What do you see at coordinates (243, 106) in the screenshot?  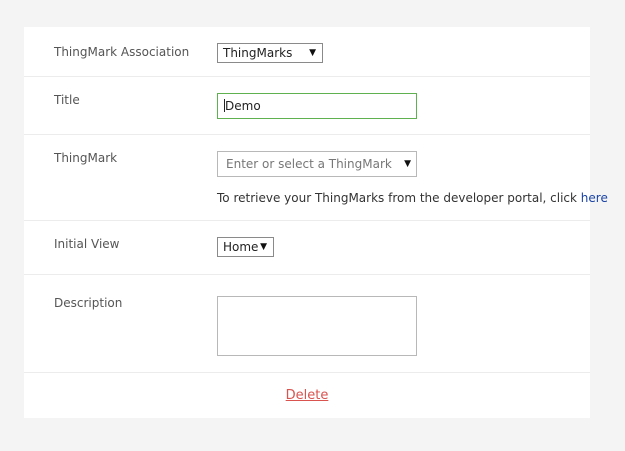 I see `title-input-value: Demo` at bounding box center [243, 106].